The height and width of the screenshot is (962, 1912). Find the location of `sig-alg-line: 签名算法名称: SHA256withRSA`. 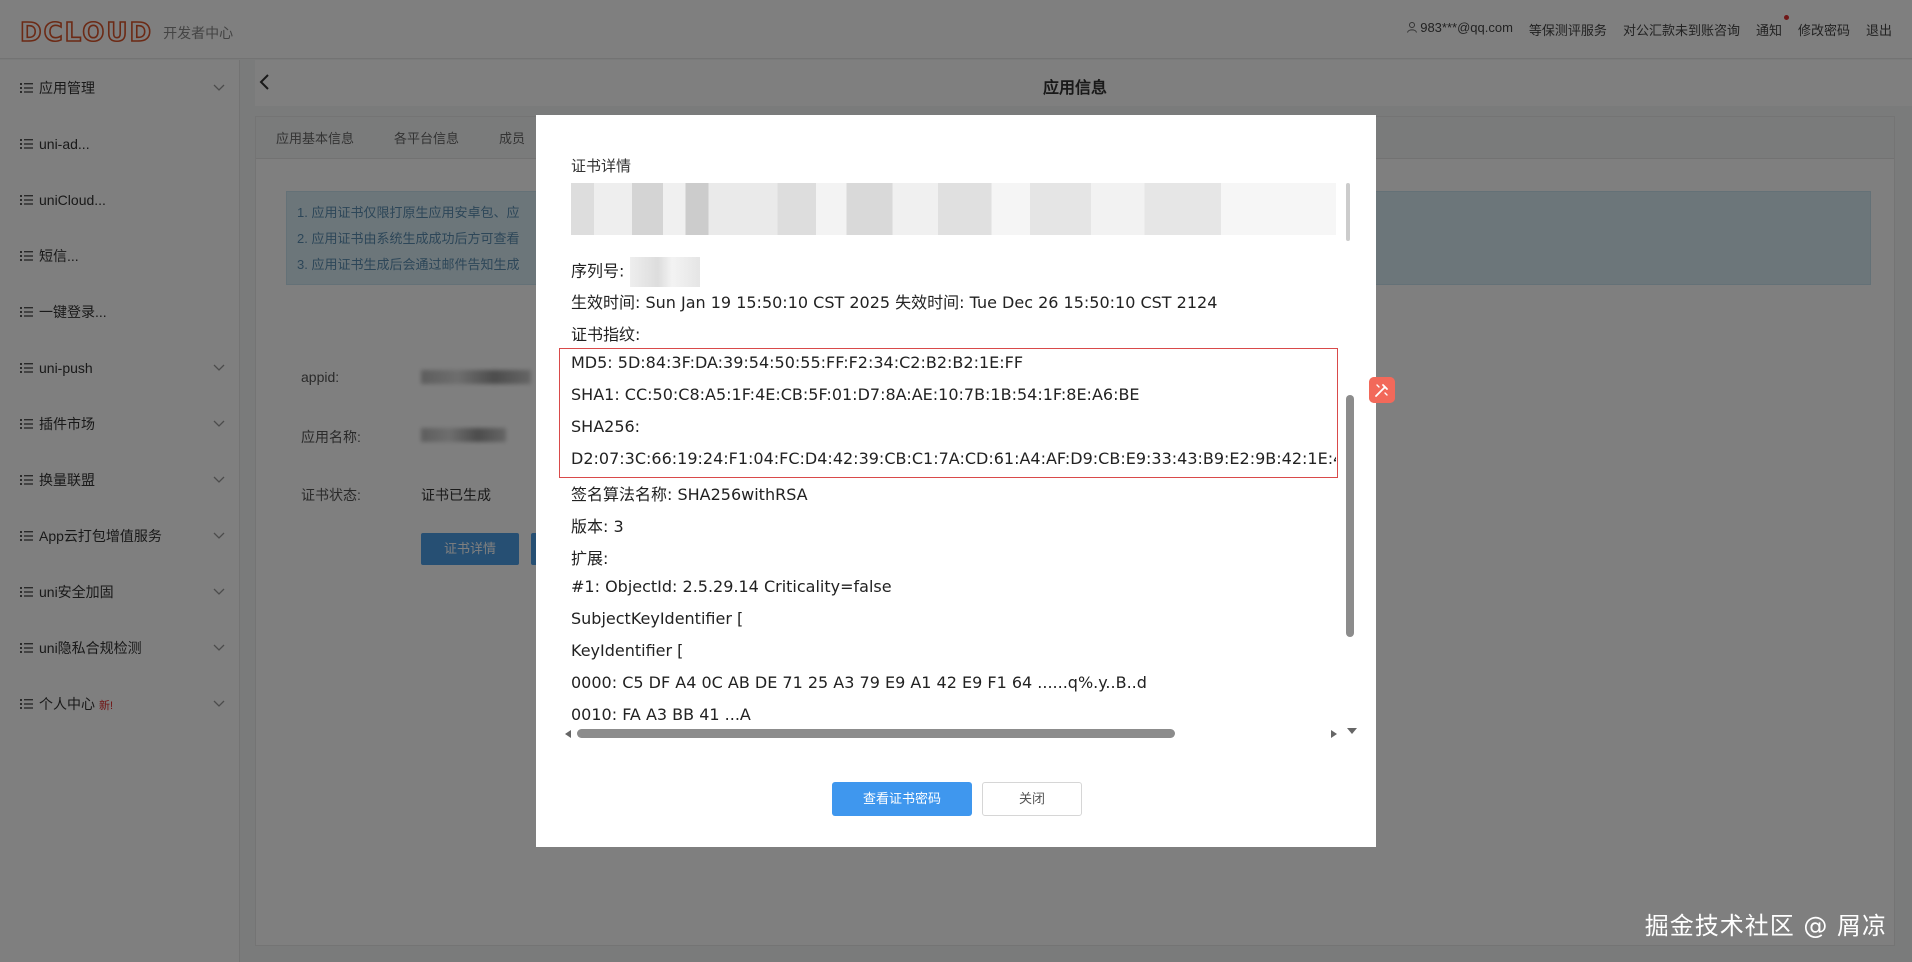

sig-alg-line: 签名算法名称: SHA256withRSA is located at coordinates (689, 494).